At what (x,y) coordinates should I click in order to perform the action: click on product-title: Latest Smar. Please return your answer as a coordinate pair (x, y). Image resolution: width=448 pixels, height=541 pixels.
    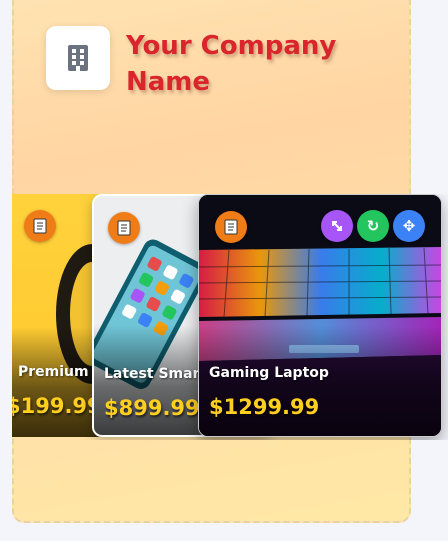
    Looking at the image, I should click on (152, 374).